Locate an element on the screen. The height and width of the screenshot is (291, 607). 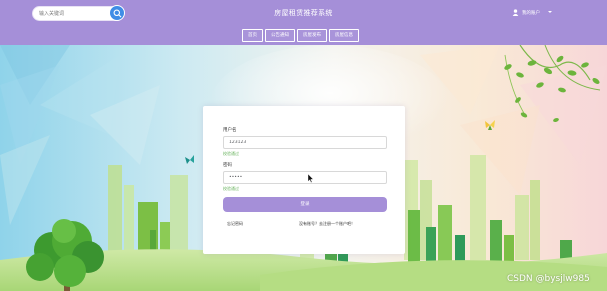
main-nav: 首页 公告通知 房屋发布 房屋信息 is located at coordinates (300, 35).